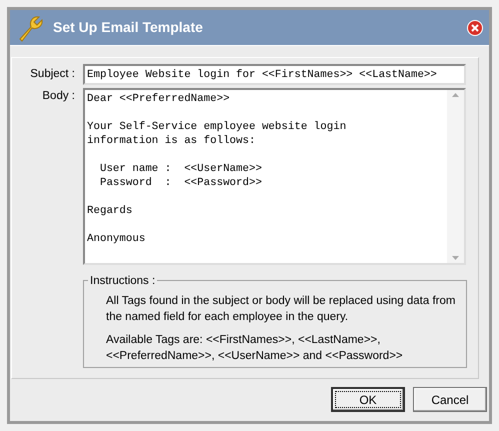  Describe the element at coordinates (368, 399) in the screenshot. I see `ok-button: OK` at that location.